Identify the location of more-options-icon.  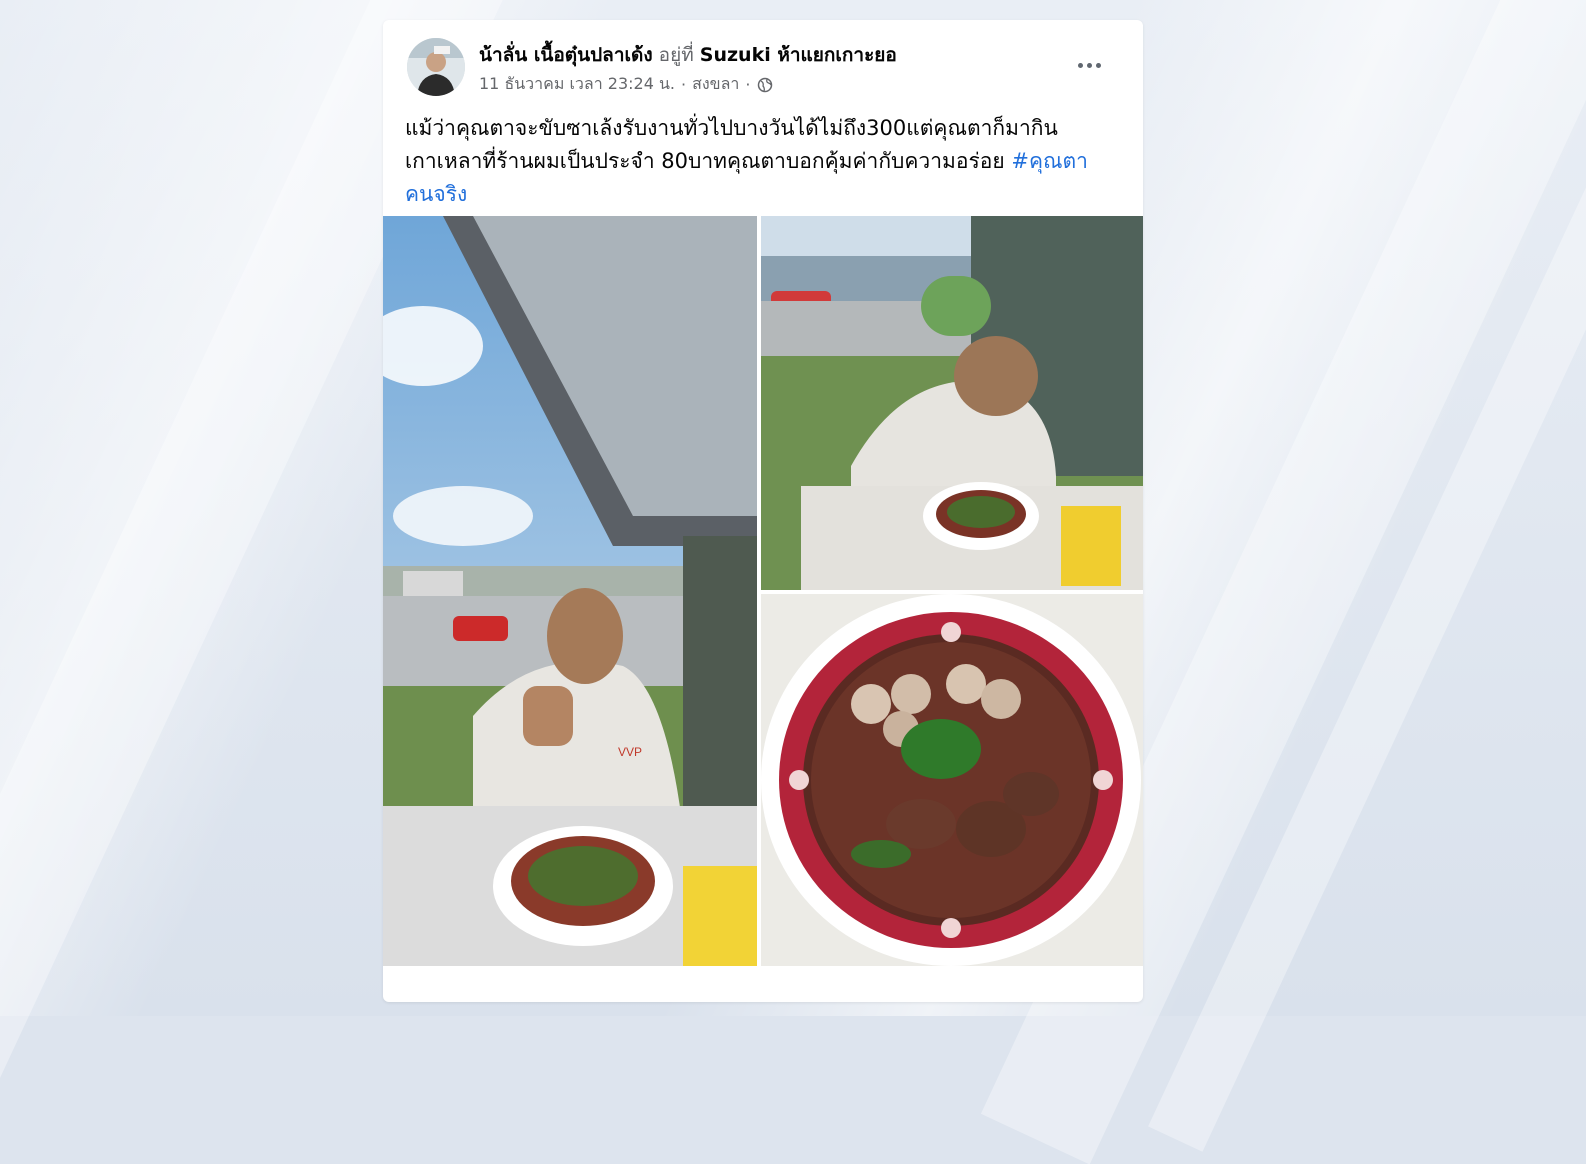
(1089, 65).